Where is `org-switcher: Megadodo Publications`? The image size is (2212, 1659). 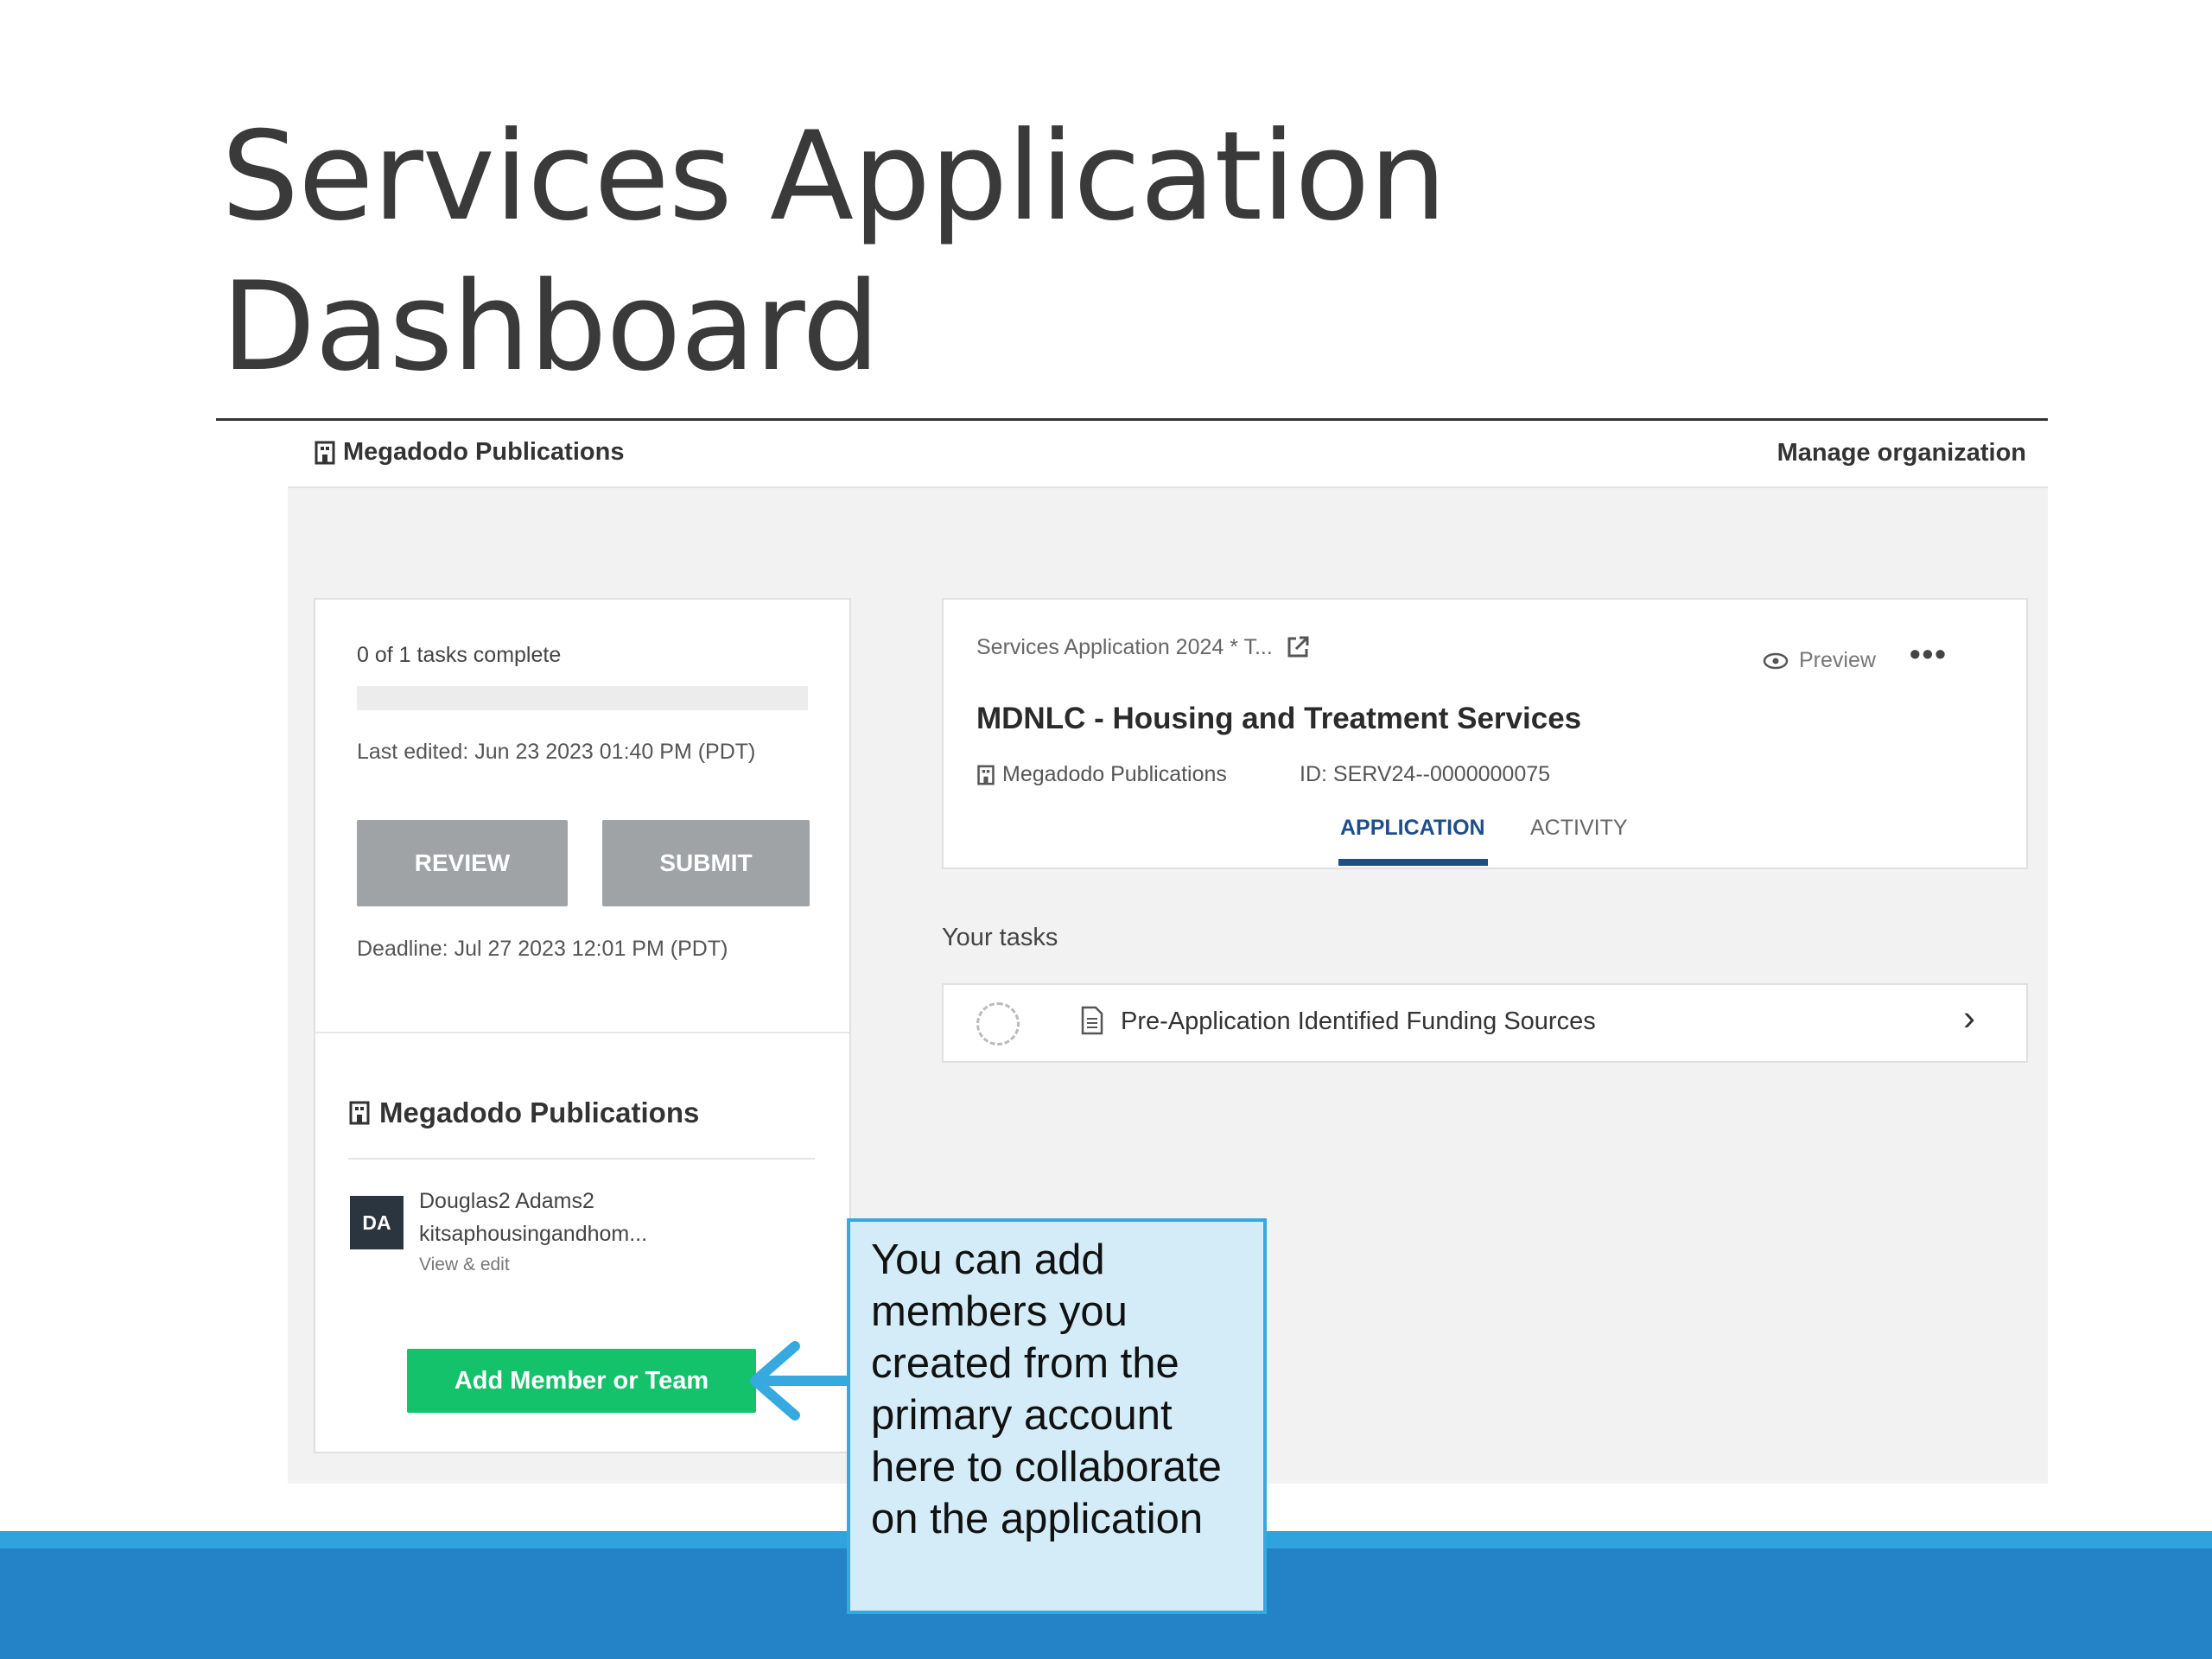 org-switcher: Megadodo Publications is located at coordinates (469, 452).